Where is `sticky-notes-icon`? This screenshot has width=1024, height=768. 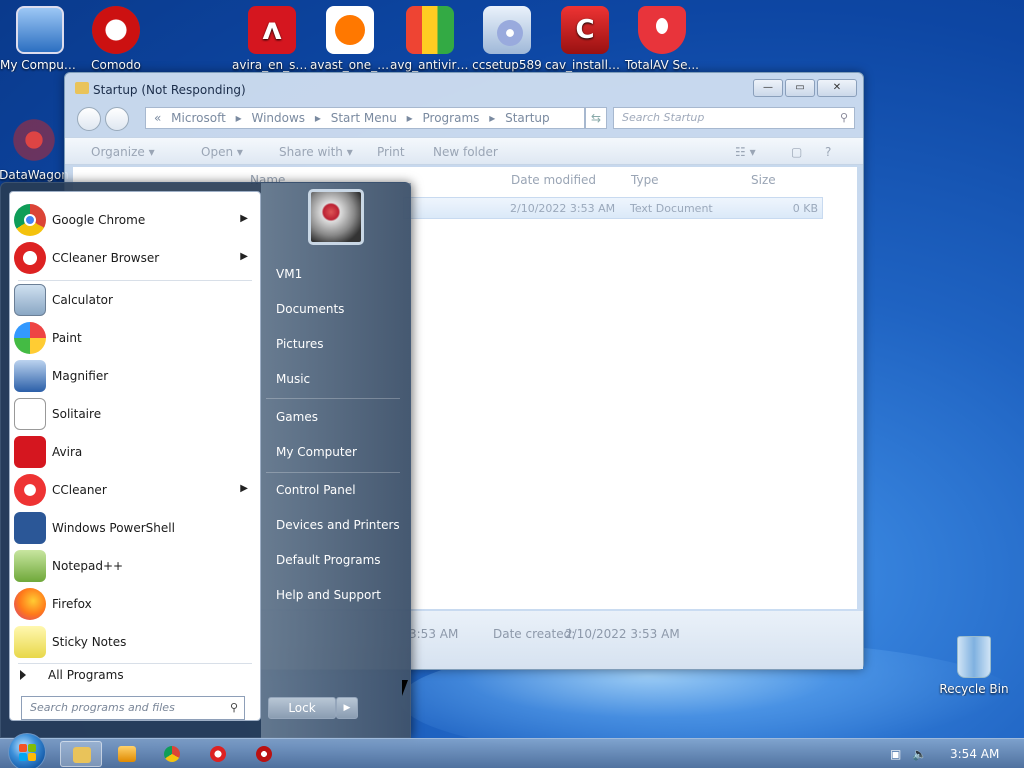 sticky-notes-icon is located at coordinates (30, 642).